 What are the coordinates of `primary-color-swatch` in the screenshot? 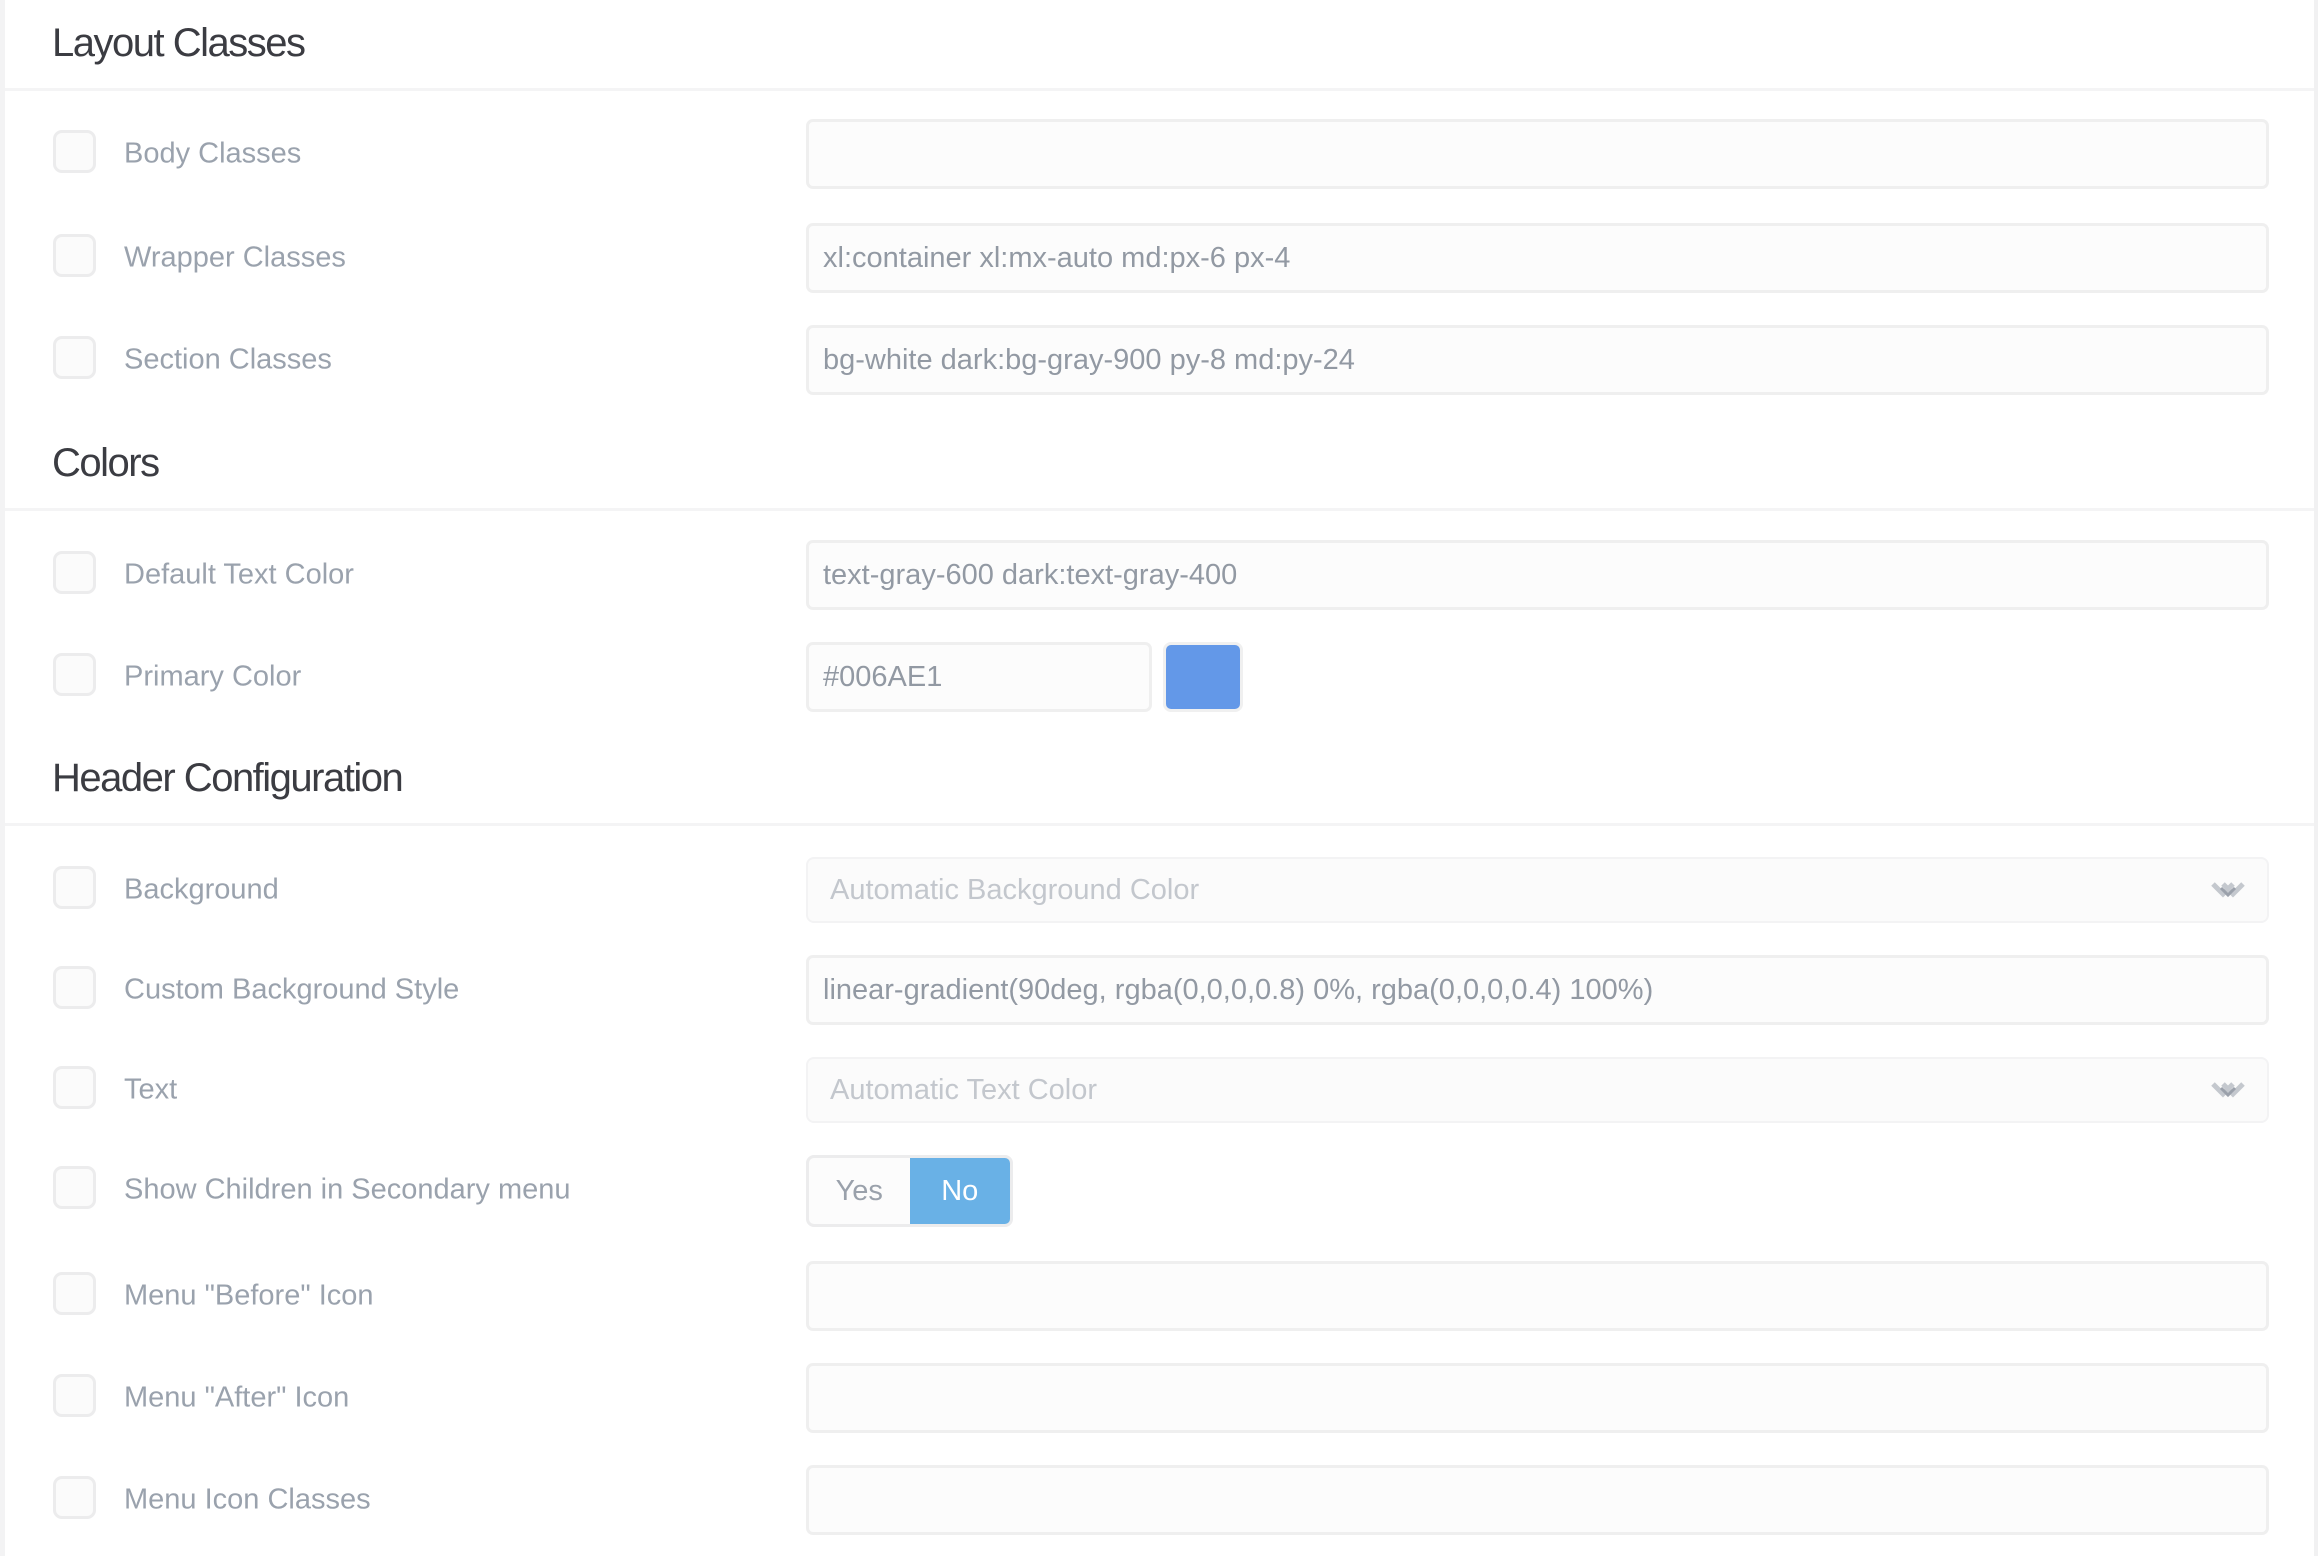 It's located at (1203, 677).